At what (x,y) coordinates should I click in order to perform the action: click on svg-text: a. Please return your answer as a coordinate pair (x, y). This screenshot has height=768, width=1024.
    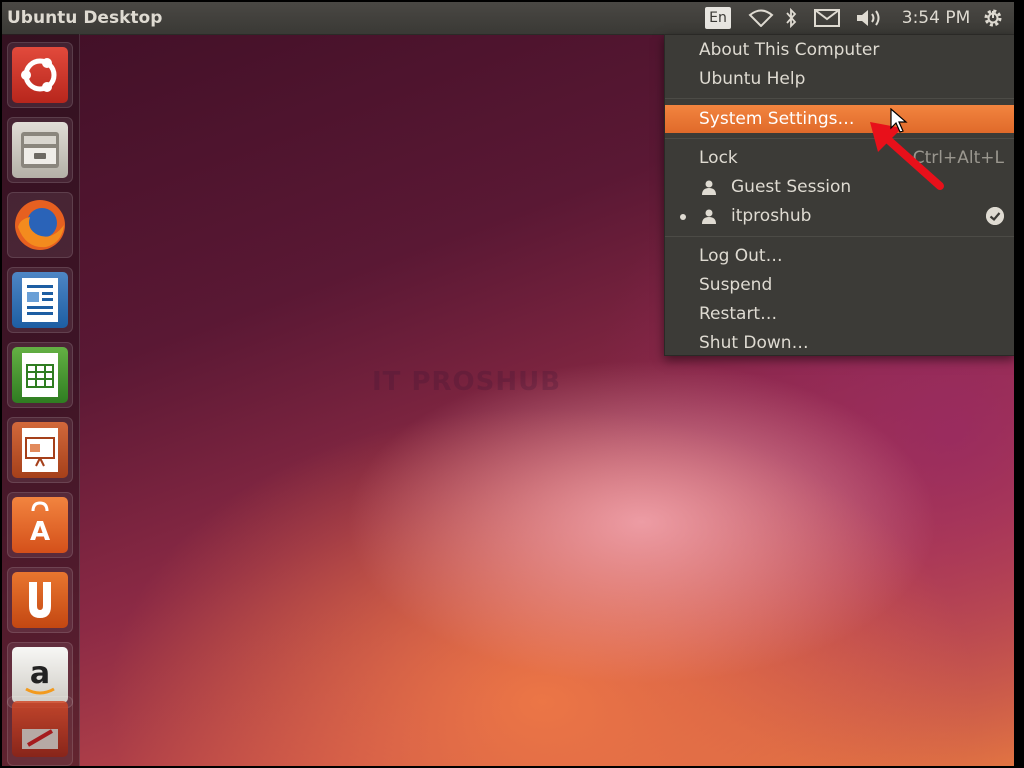
    Looking at the image, I should click on (40, 673).